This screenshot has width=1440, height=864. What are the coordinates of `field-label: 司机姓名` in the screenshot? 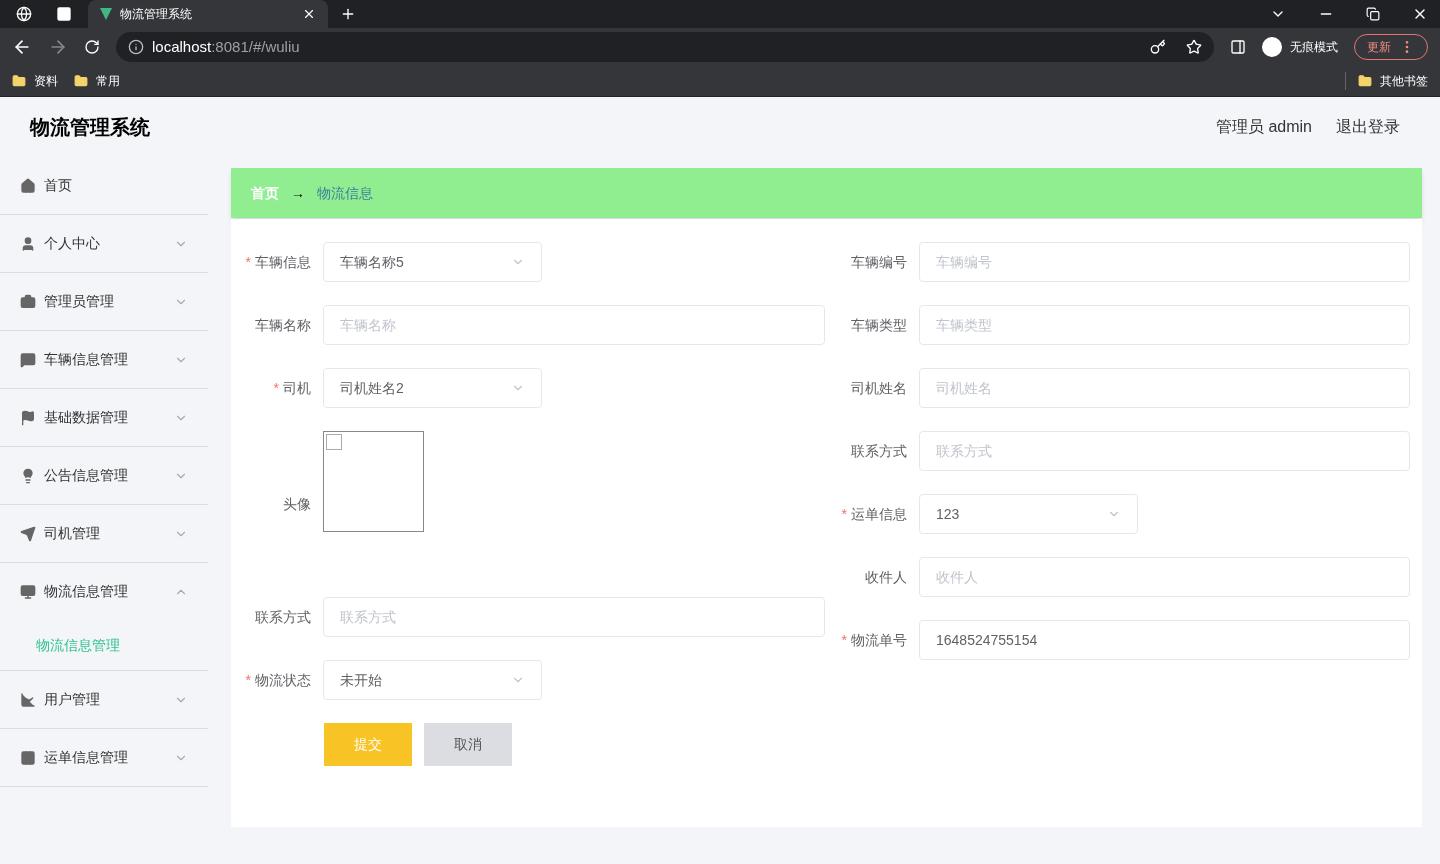 It's located at (879, 388).